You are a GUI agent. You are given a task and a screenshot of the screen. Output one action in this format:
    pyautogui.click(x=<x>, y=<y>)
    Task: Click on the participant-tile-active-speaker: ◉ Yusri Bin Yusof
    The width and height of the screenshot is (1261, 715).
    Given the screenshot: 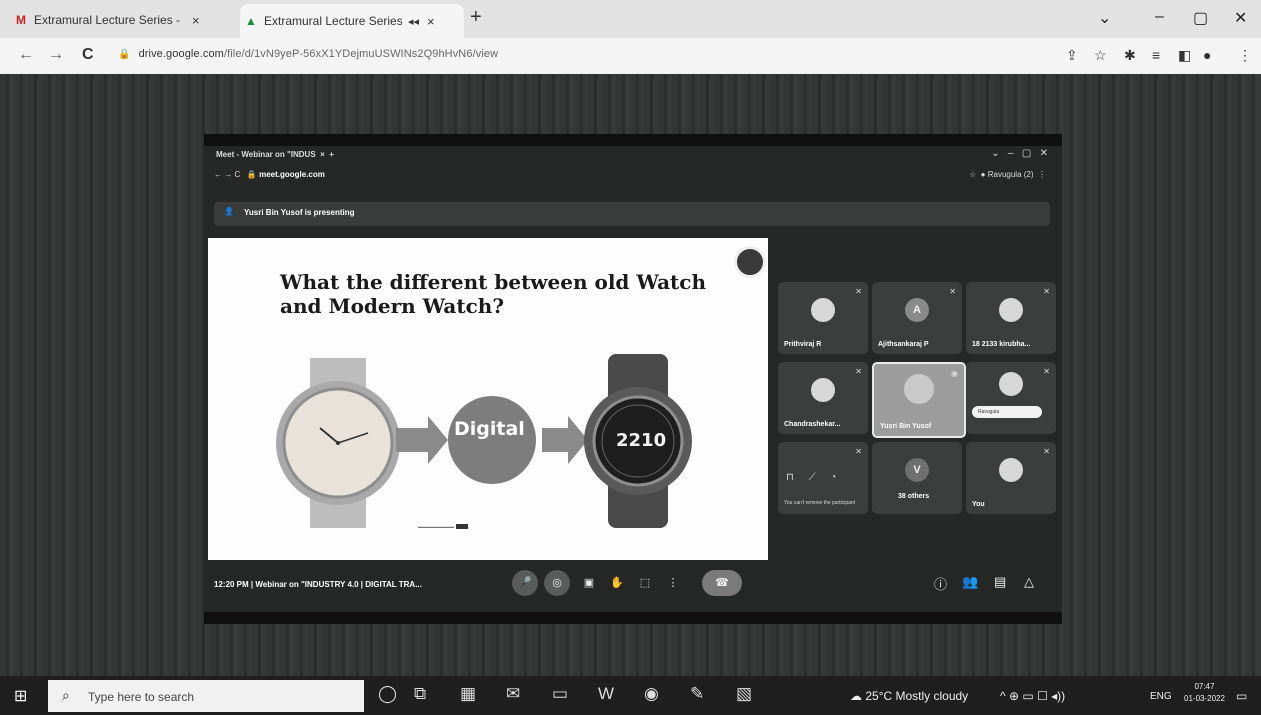 What is the action you would take?
    pyautogui.click(x=919, y=400)
    